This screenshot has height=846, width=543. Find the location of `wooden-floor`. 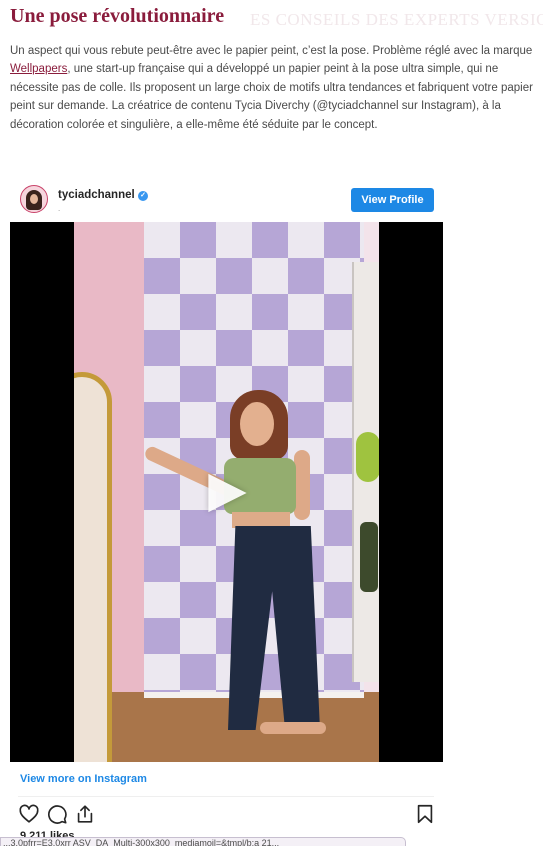

wooden-floor is located at coordinates (226, 727).